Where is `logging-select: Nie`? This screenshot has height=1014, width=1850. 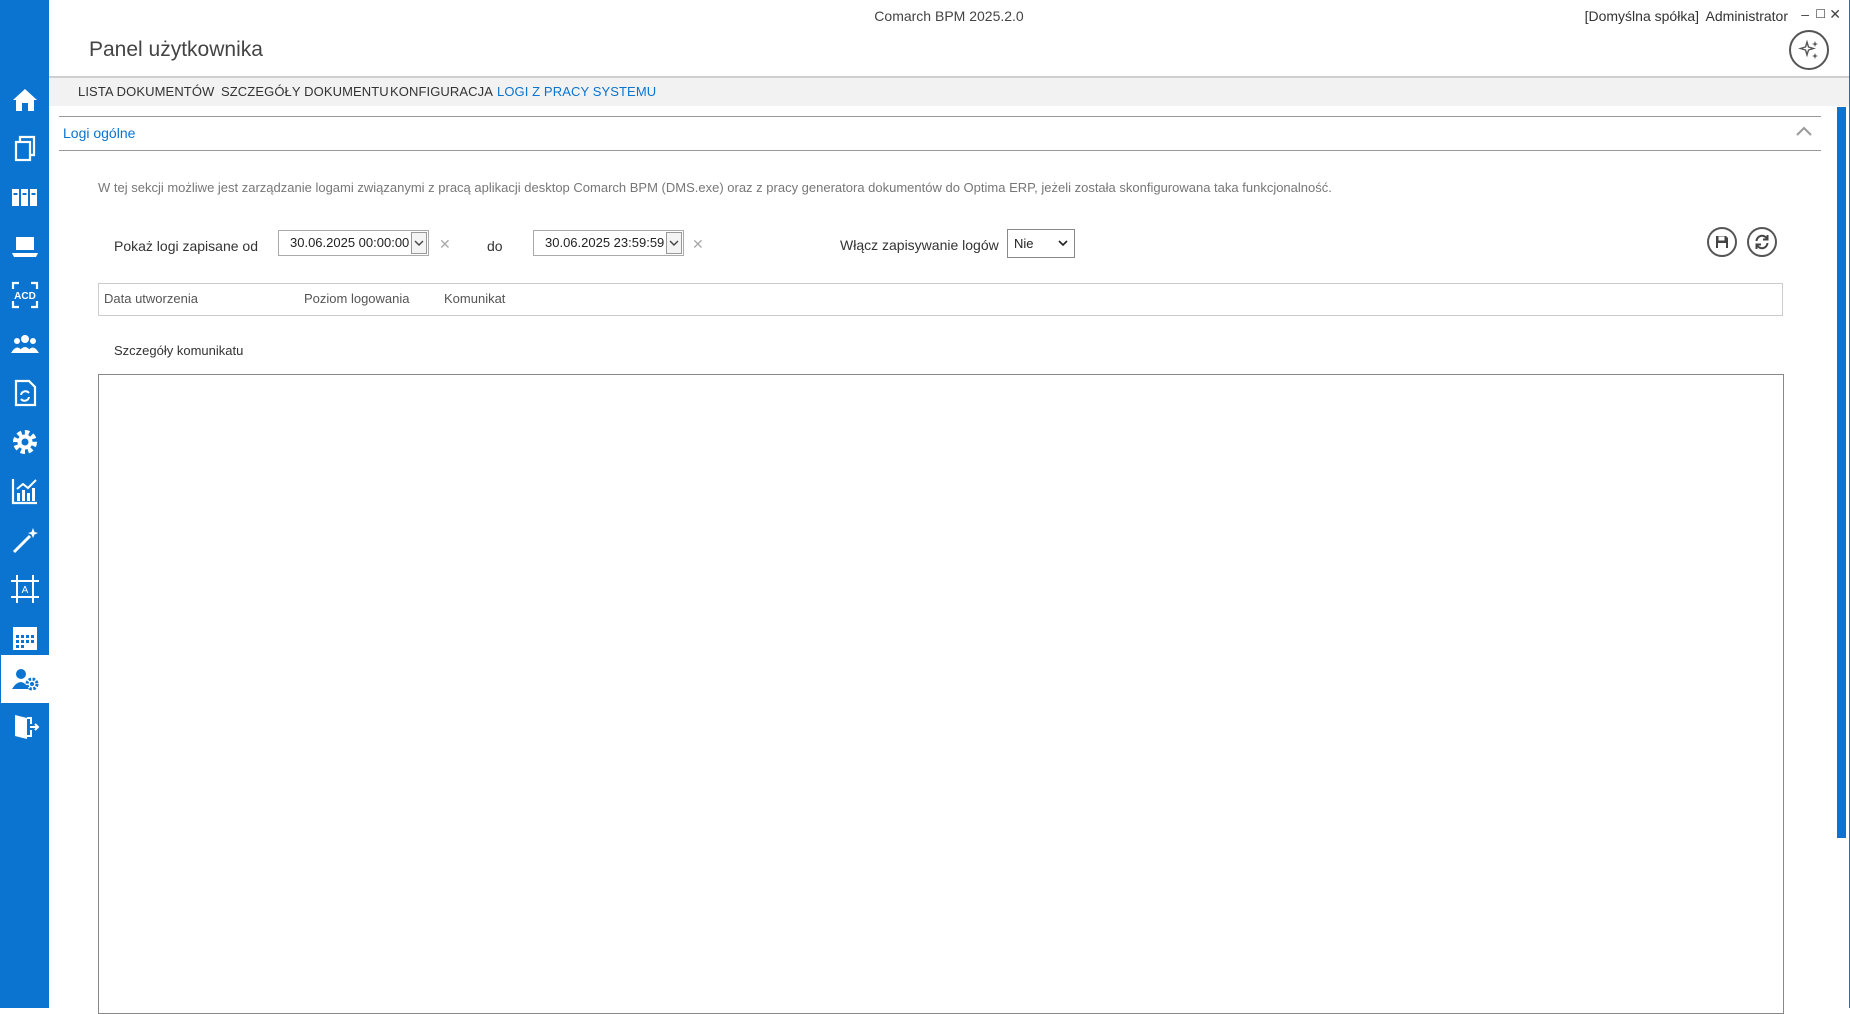 logging-select: Nie is located at coordinates (1041, 243).